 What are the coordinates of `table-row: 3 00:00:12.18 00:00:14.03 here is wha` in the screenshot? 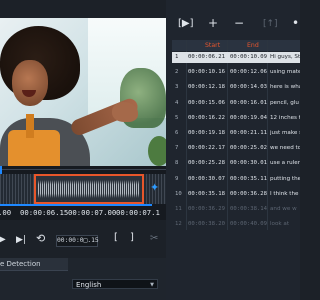 It's located at (236, 87).